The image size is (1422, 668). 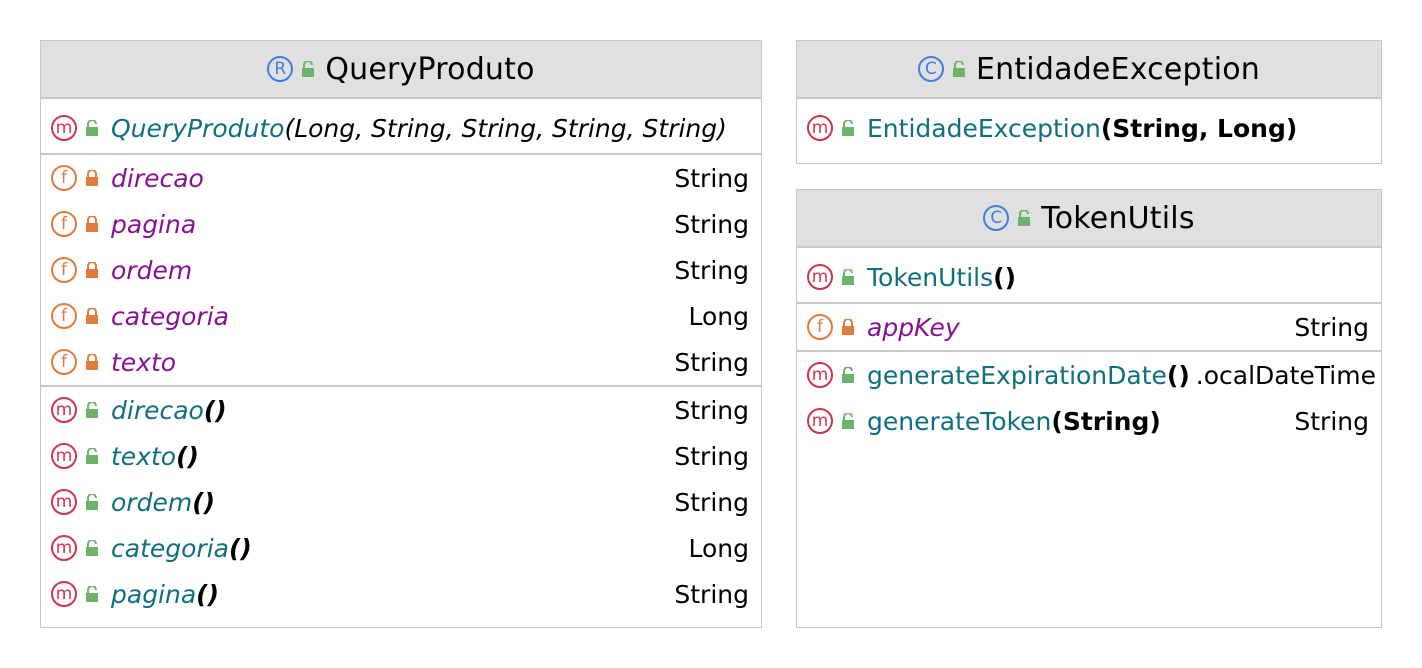 I want to click on method-name: categoria, so click(x=170, y=548).